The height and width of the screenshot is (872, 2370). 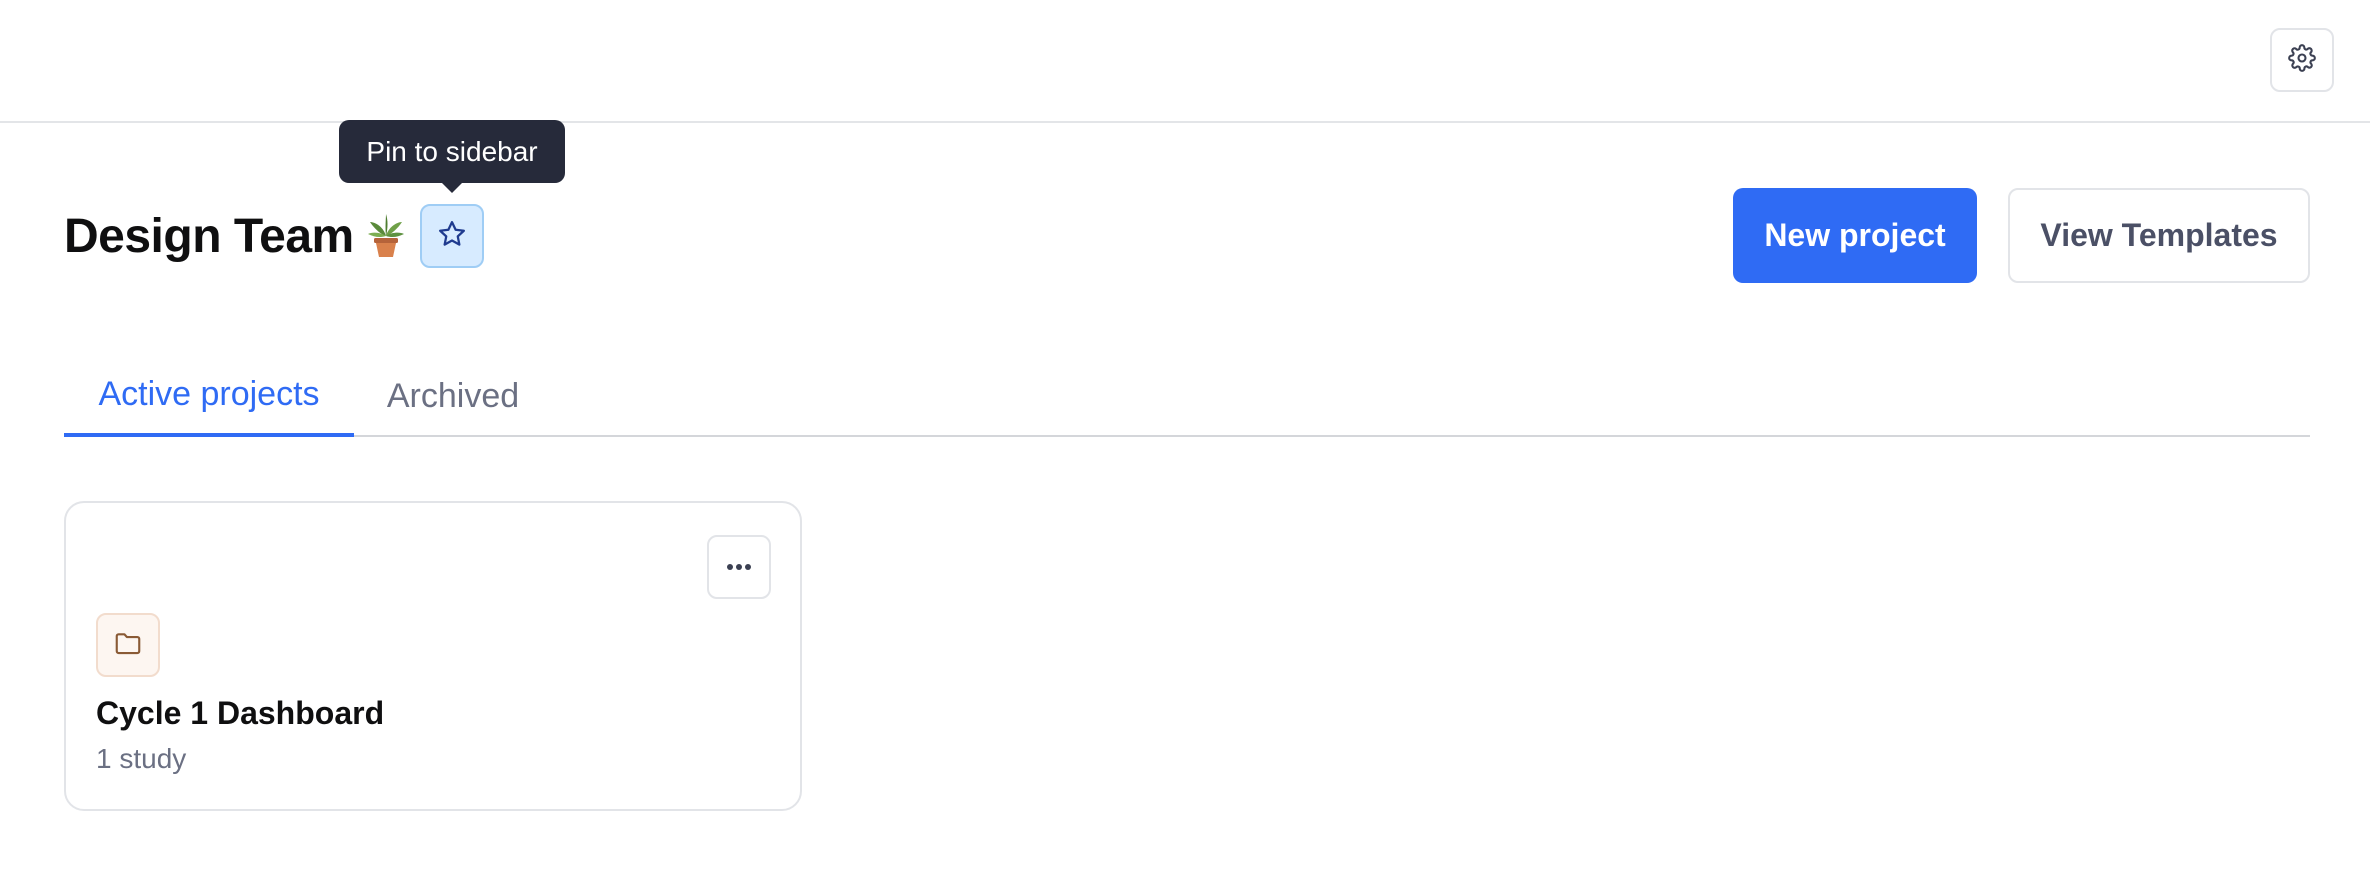 What do you see at coordinates (453, 396) in the screenshot?
I see `tab-archived: Archived` at bounding box center [453, 396].